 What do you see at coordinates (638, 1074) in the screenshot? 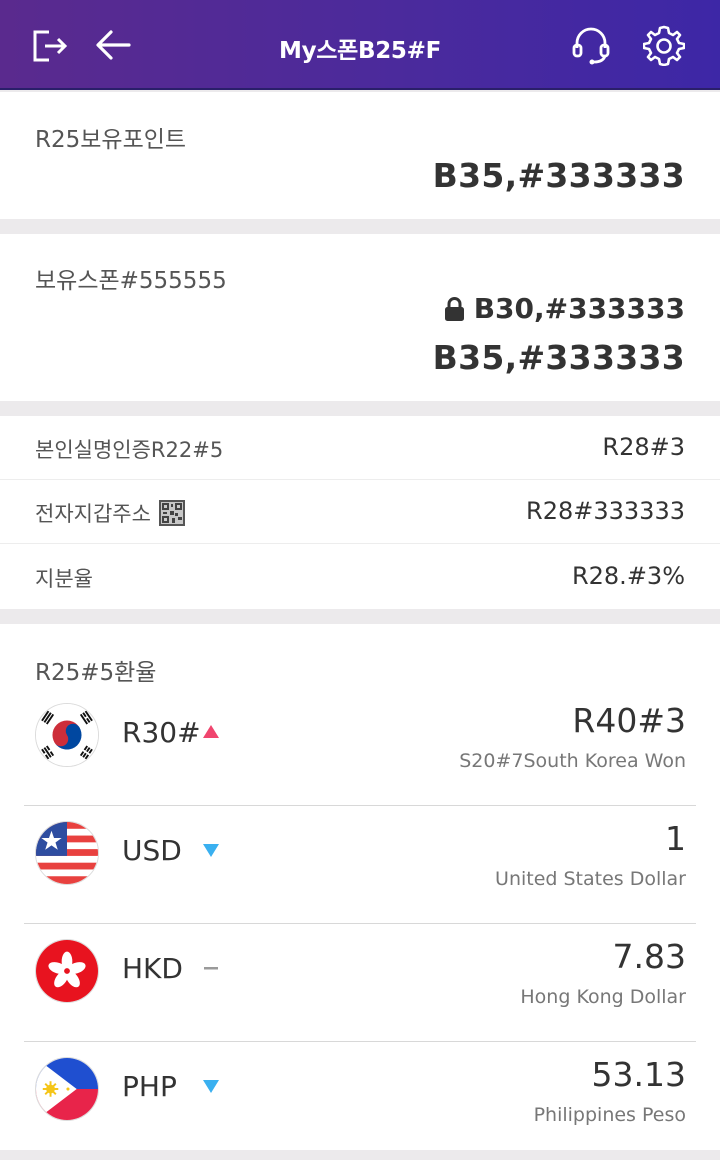
I see `exchange-rate-value: 53.13` at bounding box center [638, 1074].